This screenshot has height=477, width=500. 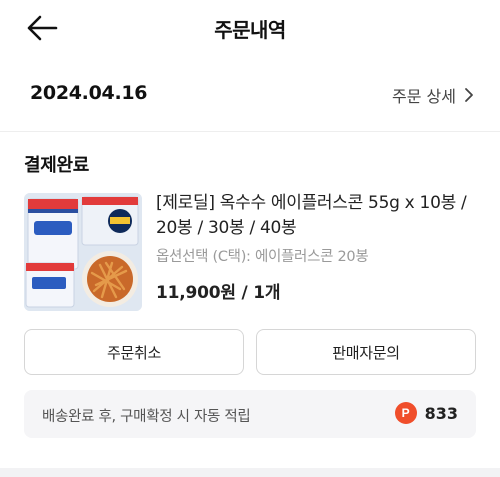 What do you see at coordinates (366, 352) in the screenshot?
I see `seller-inquiry-button: 판매자문의` at bounding box center [366, 352].